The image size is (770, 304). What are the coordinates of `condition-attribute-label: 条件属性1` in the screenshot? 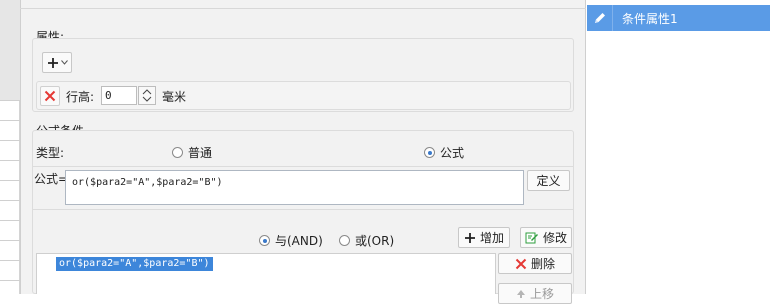 It's located at (650, 18).